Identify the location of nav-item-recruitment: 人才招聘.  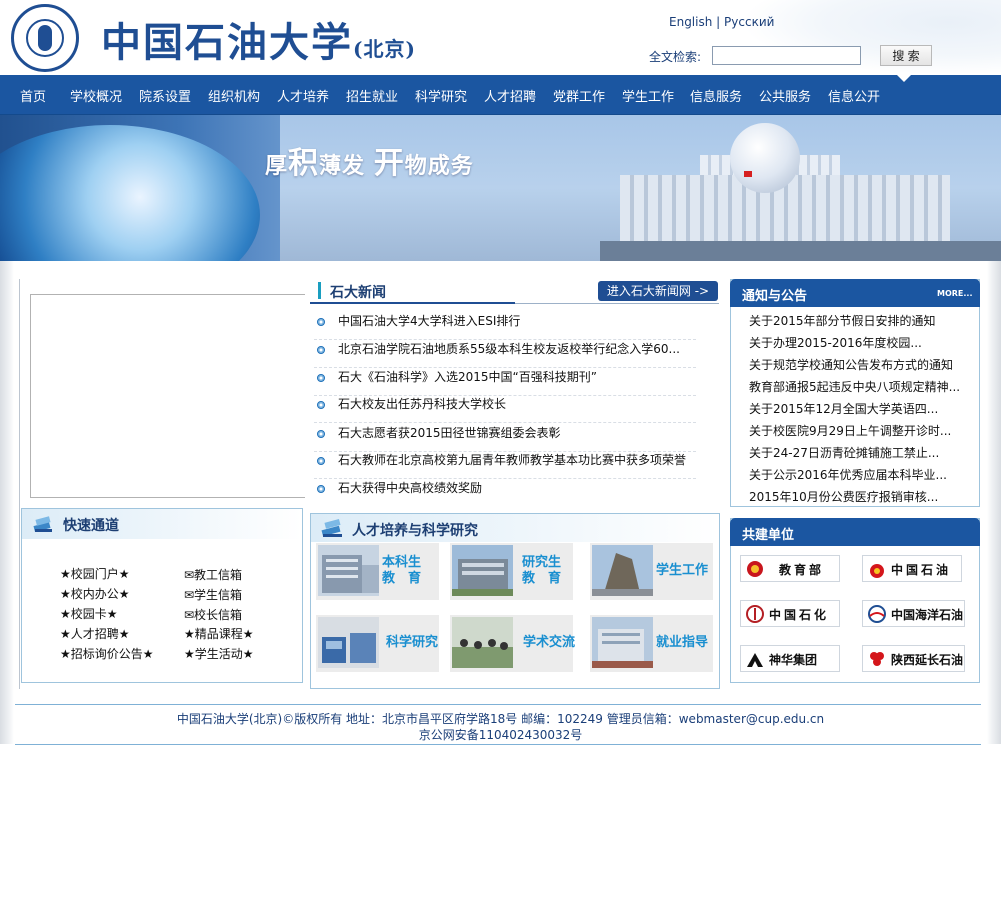
(510, 95).